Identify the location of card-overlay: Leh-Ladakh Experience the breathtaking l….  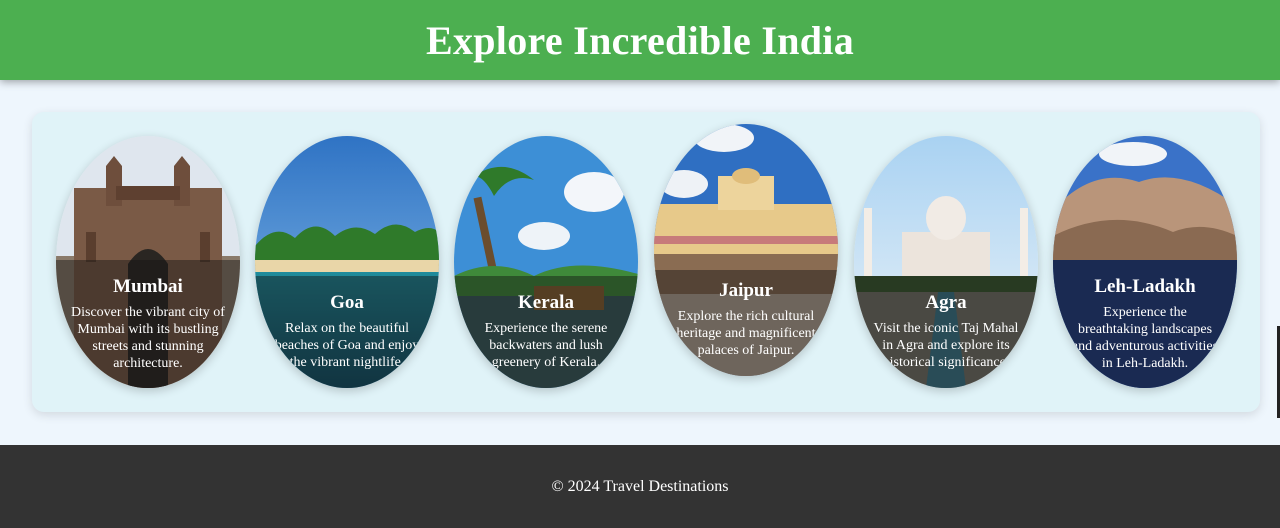
(1145, 324).